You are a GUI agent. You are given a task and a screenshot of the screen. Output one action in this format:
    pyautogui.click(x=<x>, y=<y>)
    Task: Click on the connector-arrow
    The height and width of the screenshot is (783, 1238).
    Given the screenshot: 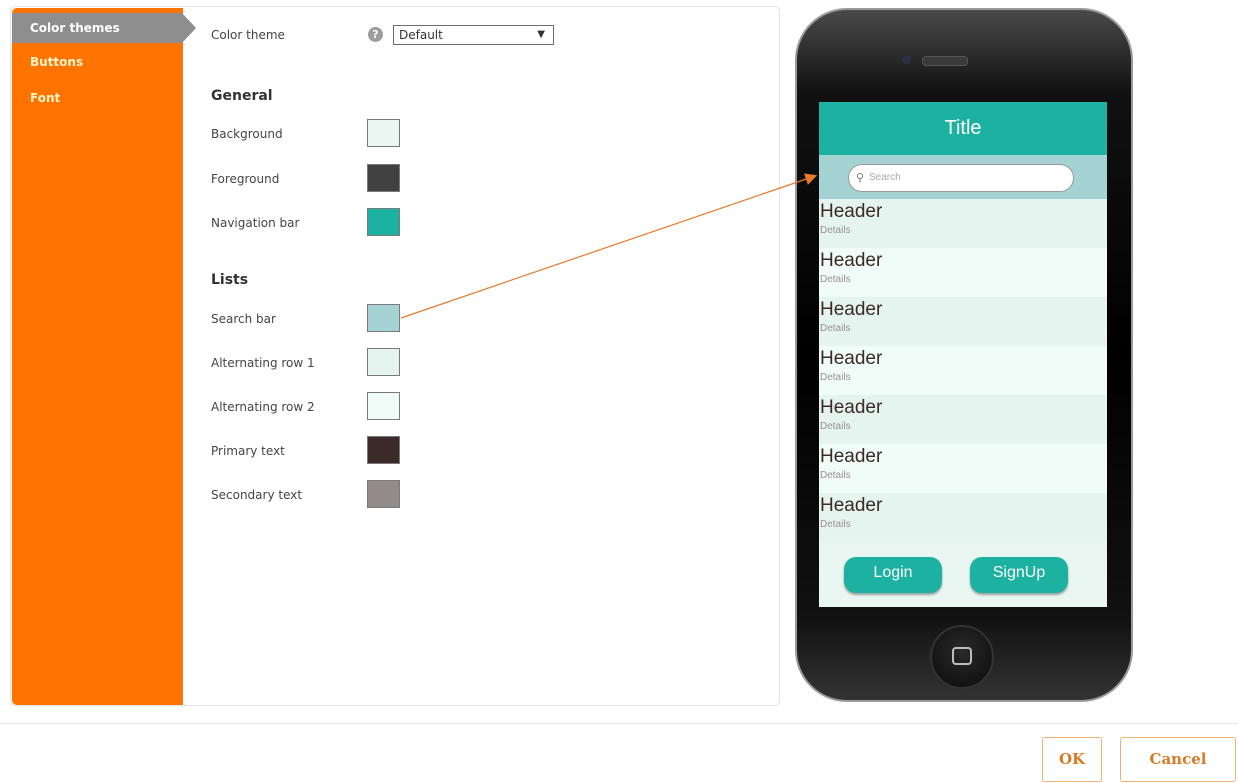 What is the action you would take?
    pyautogui.click(x=609, y=246)
    